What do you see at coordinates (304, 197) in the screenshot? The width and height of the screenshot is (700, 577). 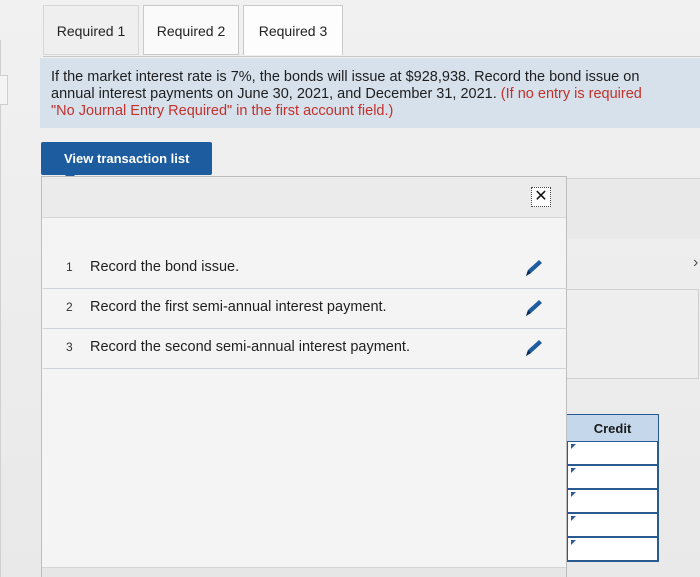 I see `popup-header: ✕` at bounding box center [304, 197].